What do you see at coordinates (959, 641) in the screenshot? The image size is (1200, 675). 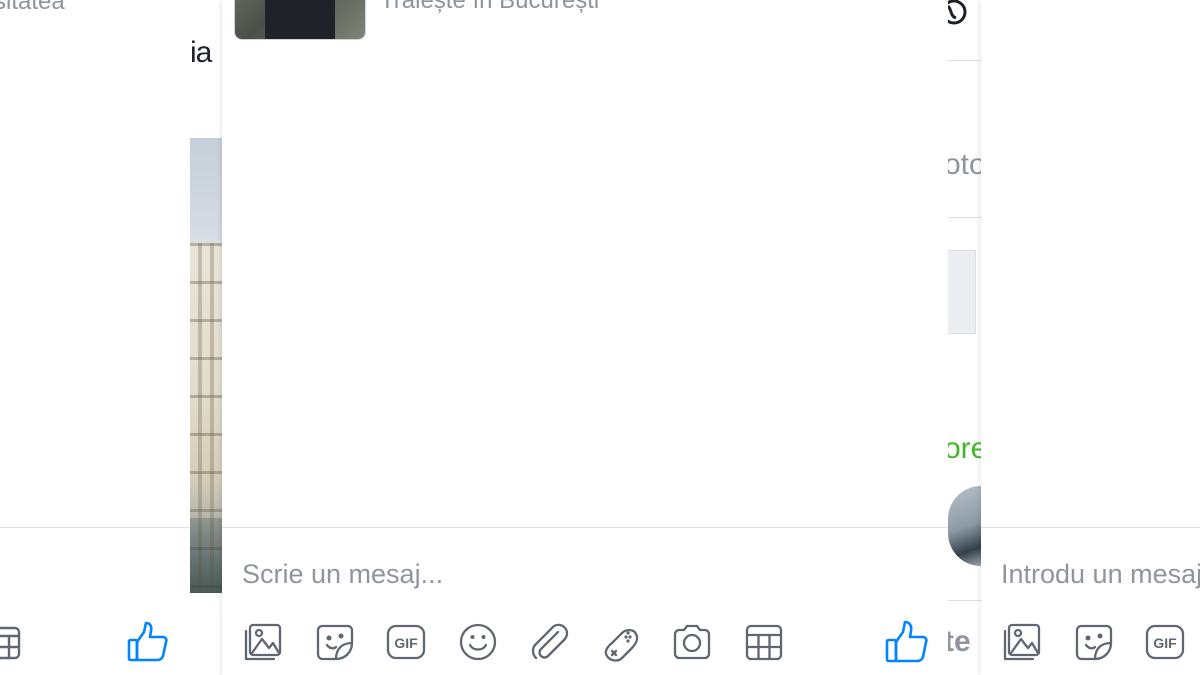 I see `background-bottom-fragment: te` at bounding box center [959, 641].